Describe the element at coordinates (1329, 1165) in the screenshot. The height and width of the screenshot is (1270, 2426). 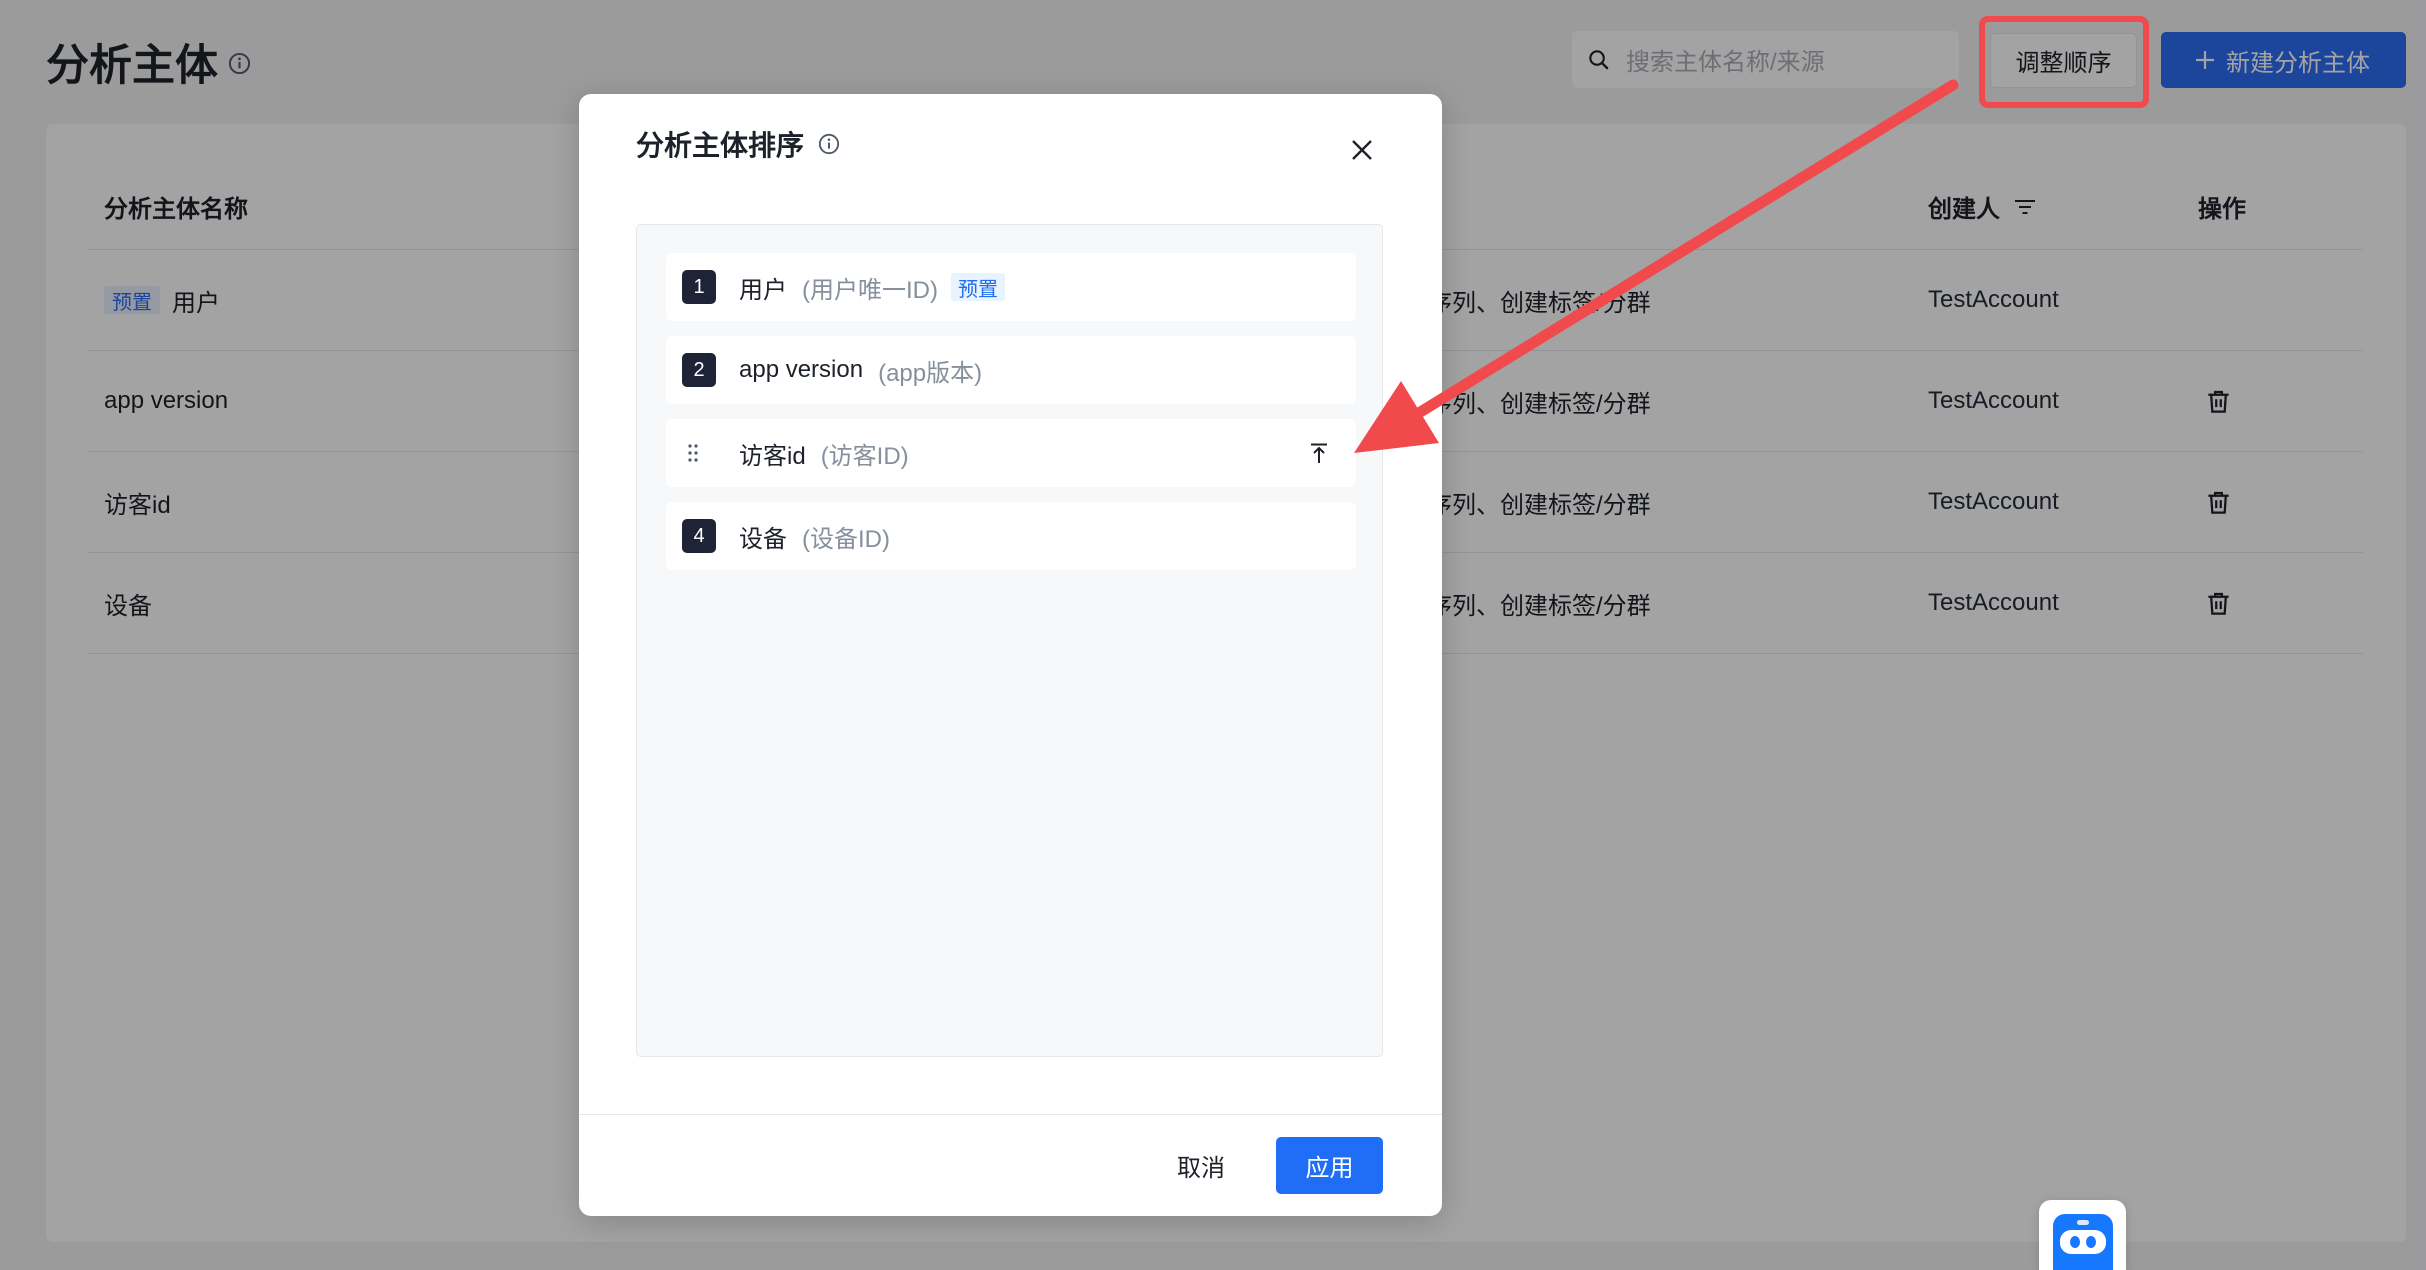
I see `apply-button: 应用` at that location.